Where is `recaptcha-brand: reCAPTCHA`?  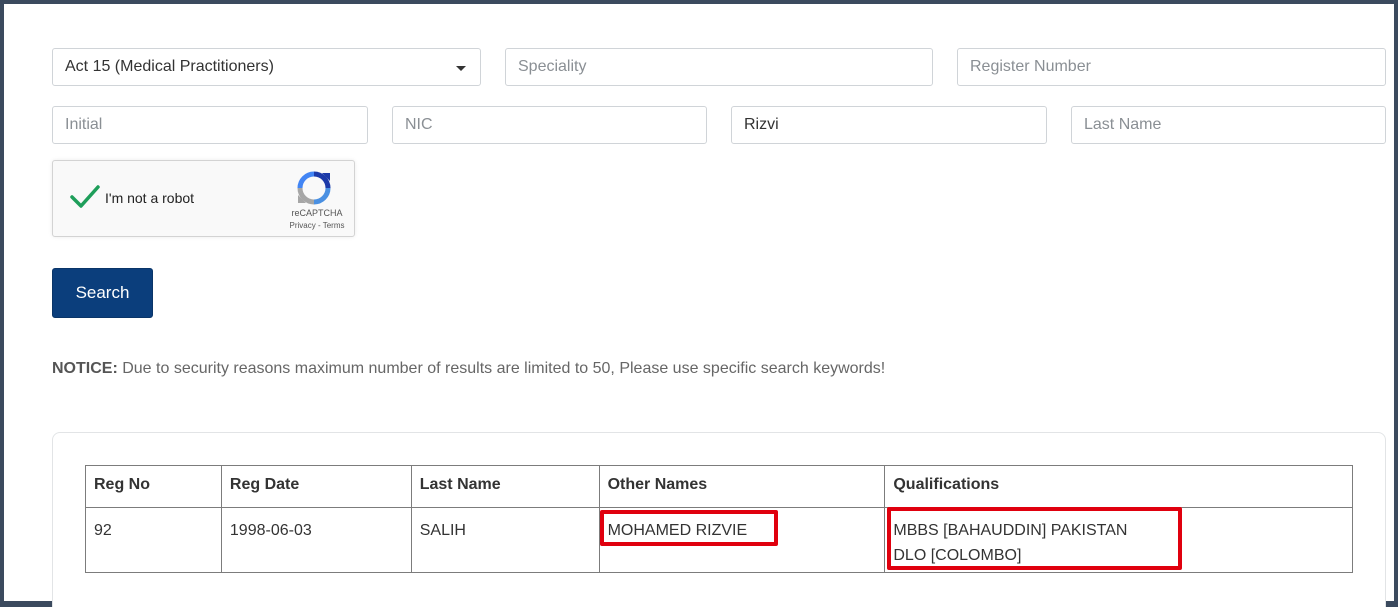
recaptcha-brand: reCAPTCHA is located at coordinates (317, 213).